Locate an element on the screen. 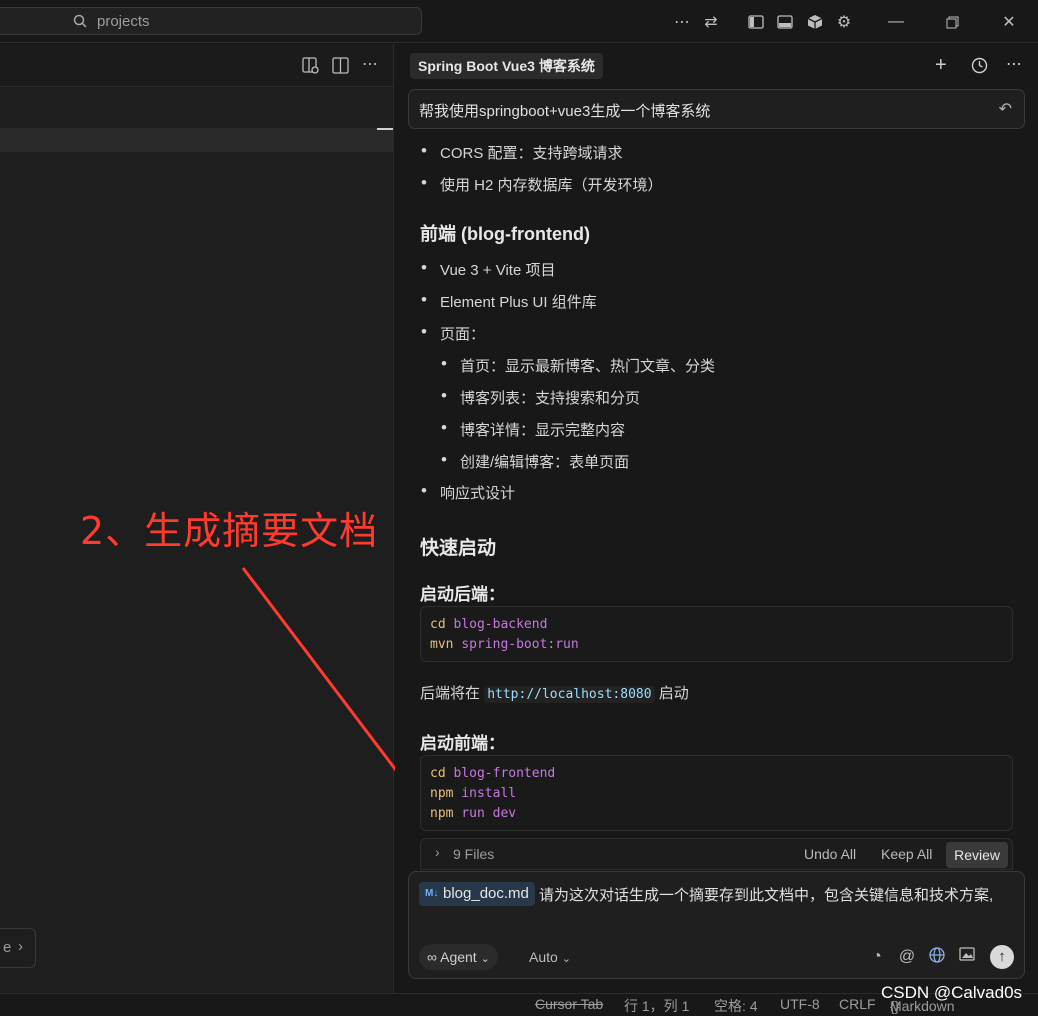  user-prompt-text: 帮我使用springboot+vue3生成一个博客系统 is located at coordinates (565, 111).